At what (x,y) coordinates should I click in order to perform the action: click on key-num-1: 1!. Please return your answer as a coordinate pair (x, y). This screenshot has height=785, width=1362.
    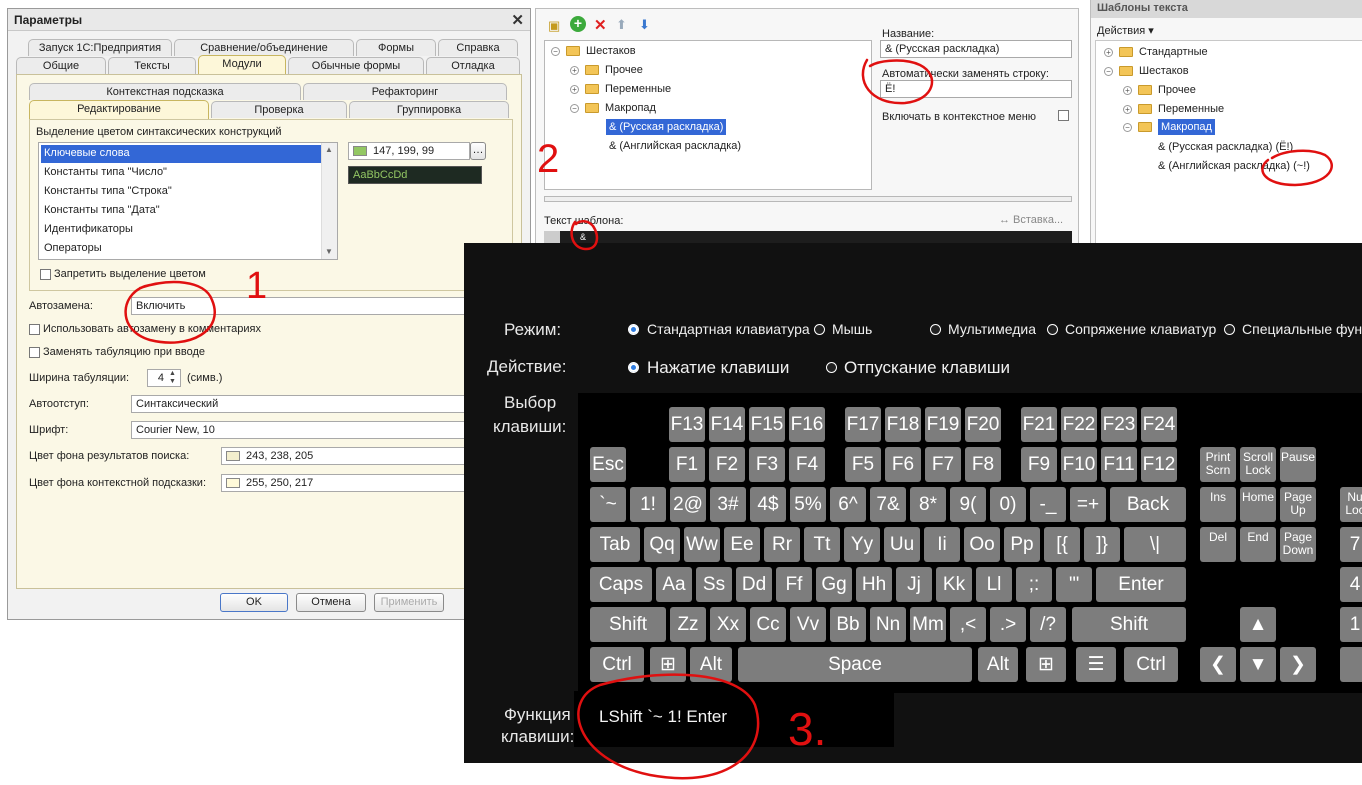
    Looking at the image, I should click on (648, 504).